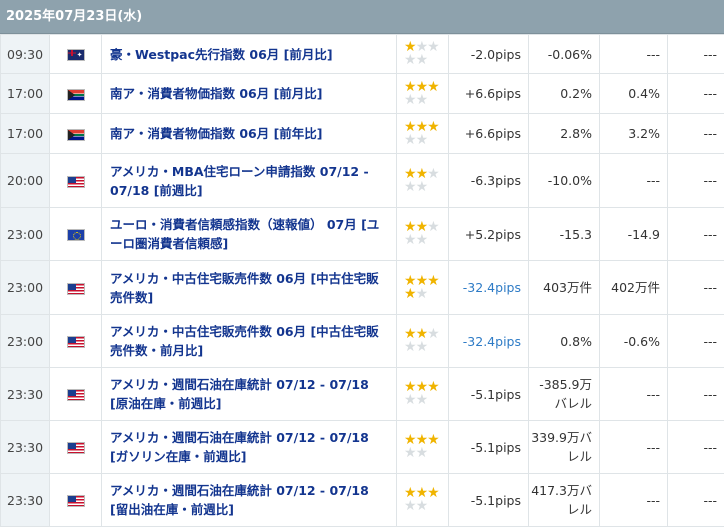 The width and height of the screenshot is (724, 531). What do you see at coordinates (244, 234) in the screenshot?
I see `event-name-link: ユーロ・消費者信頼感指数（速報値） 07月 [ユーロ圏消費者信頼感]` at bounding box center [244, 234].